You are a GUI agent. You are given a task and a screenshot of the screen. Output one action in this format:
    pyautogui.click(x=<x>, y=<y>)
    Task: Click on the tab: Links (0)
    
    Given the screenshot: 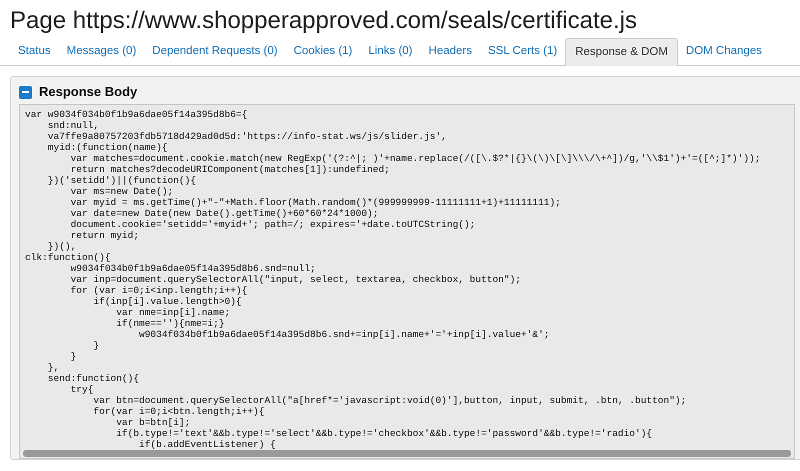 What is the action you would take?
    pyautogui.click(x=390, y=52)
    